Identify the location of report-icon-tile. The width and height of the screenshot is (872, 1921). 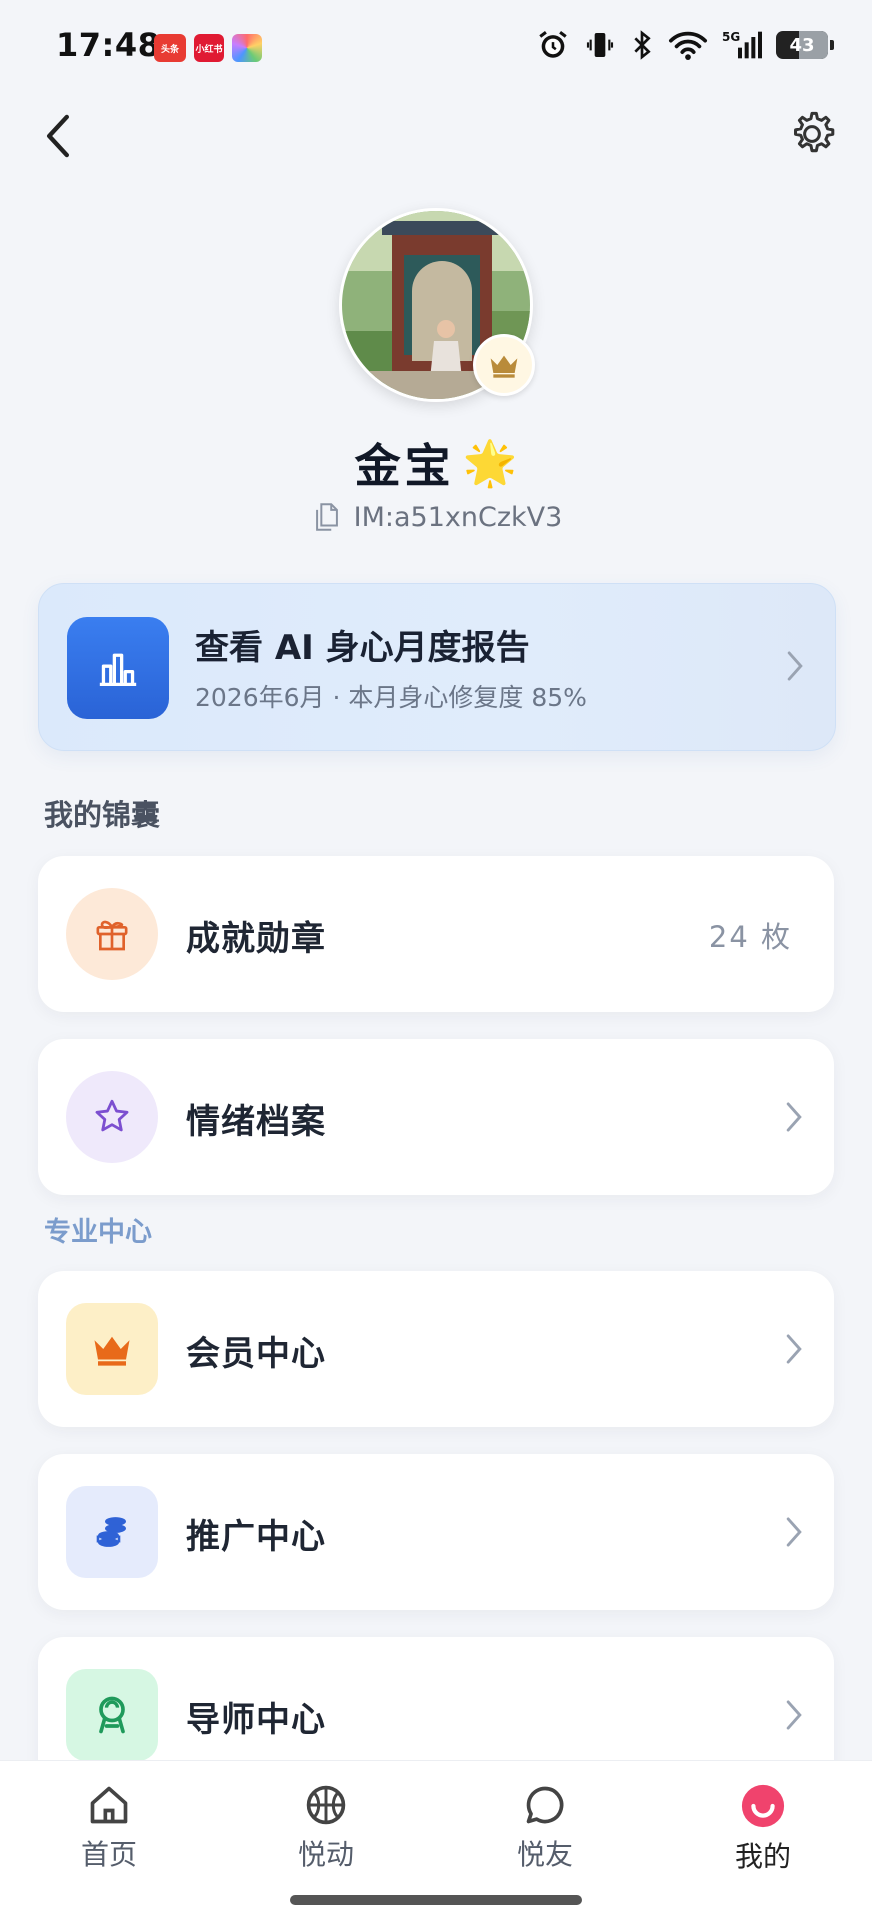
(118, 668).